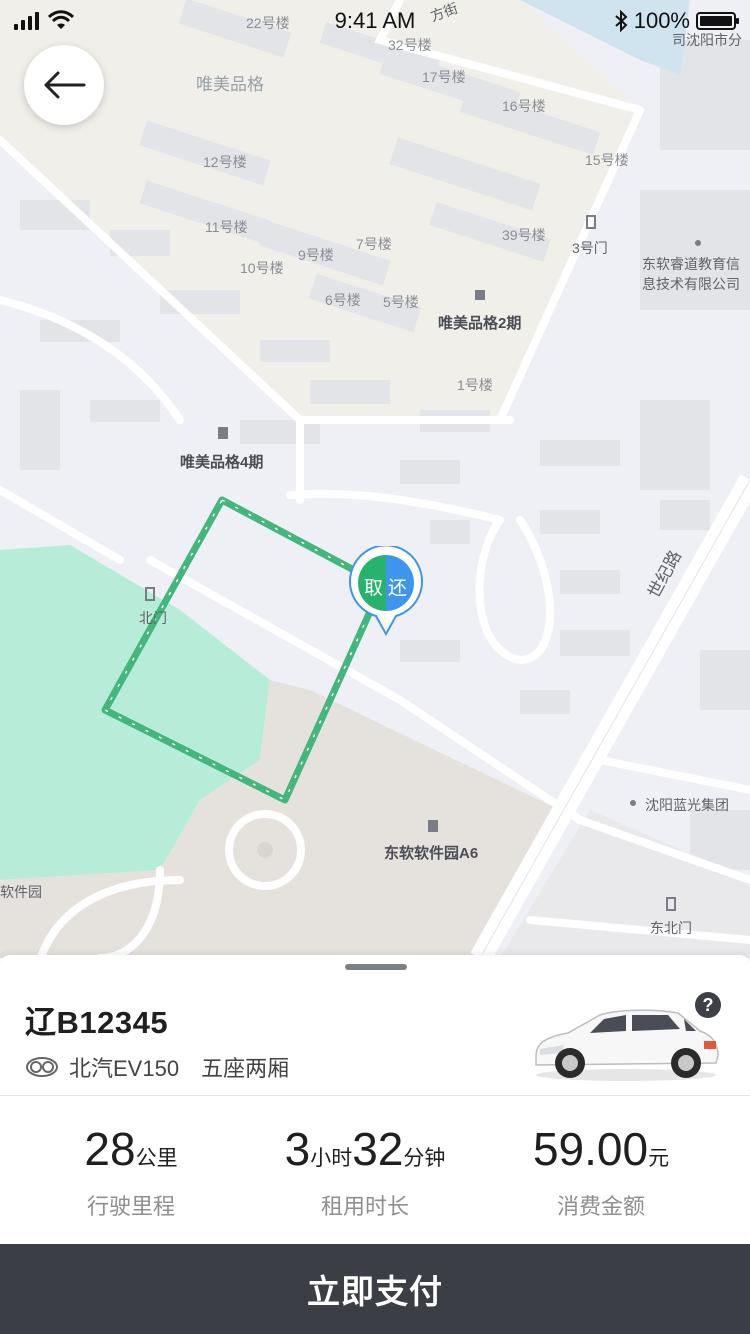  Describe the element at coordinates (627, 1045) in the screenshot. I see `car-image` at that location.